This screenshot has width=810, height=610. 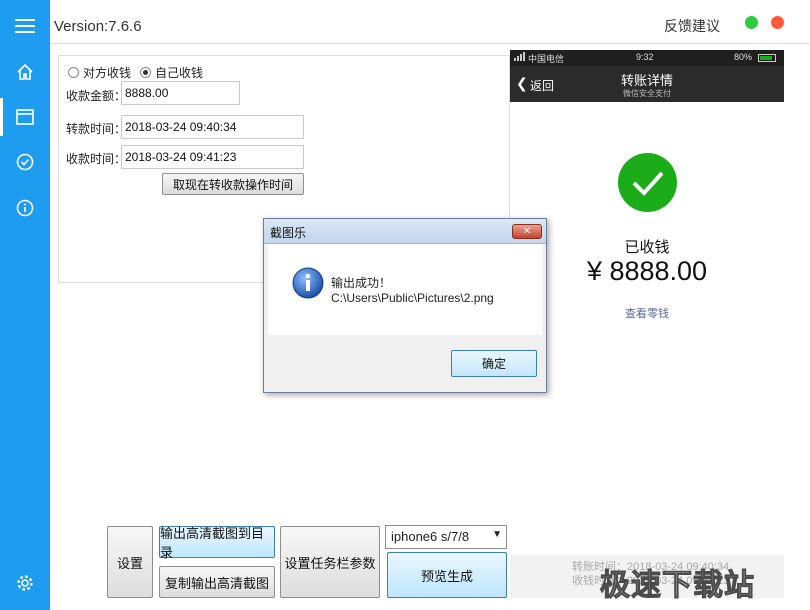 I want to click on dialog-close-button: ✕, so click(x=527, y=231).